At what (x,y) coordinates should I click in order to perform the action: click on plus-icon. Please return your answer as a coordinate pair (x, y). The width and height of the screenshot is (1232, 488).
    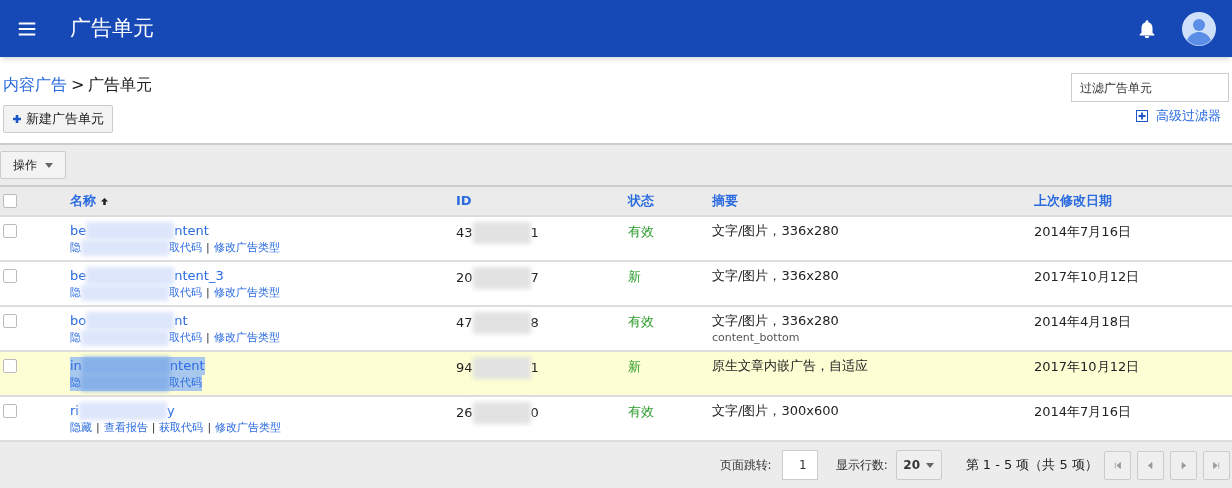
    Looking at the image, I should click on (17, 119).